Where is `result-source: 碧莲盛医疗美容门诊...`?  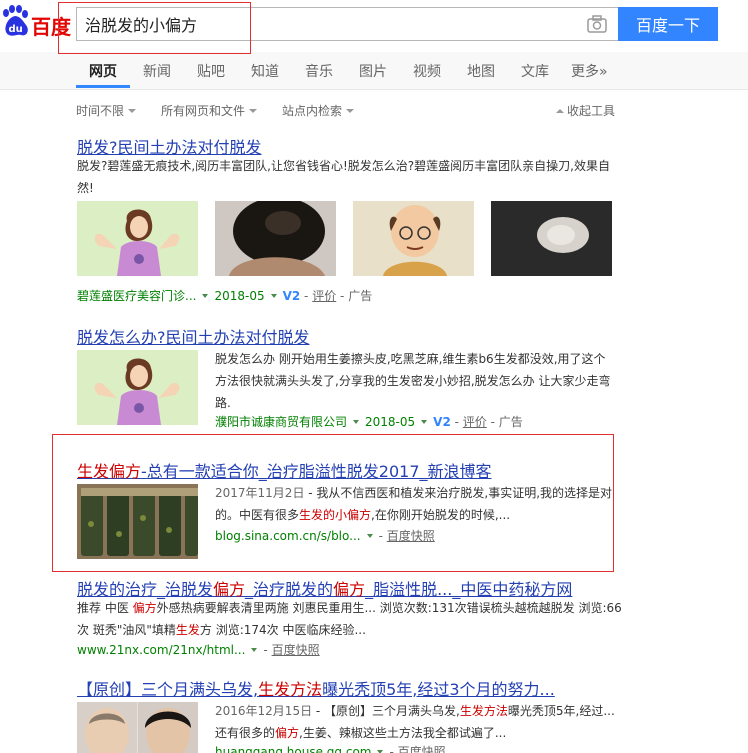
result-source: 碧莲盛医疗美容门诊... is located at coordinates (136, 296).